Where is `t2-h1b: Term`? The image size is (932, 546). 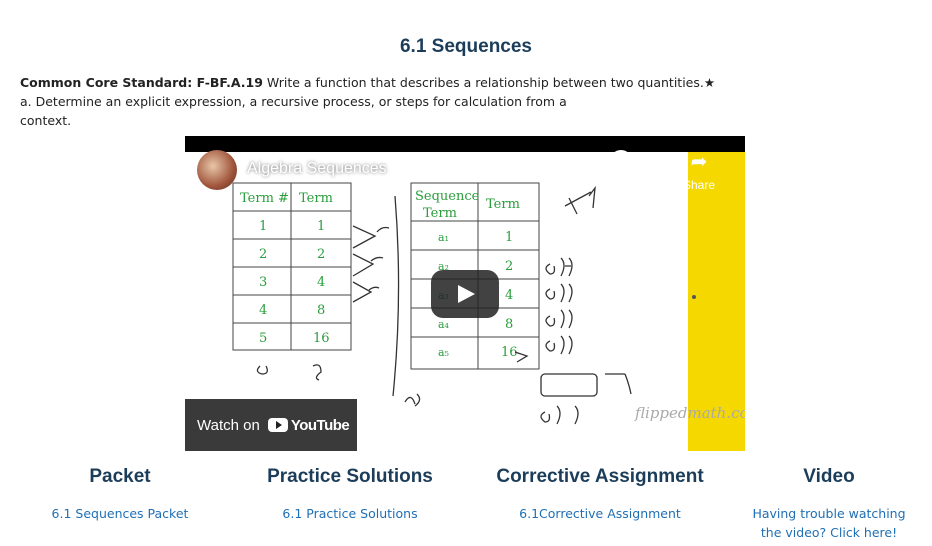
t2-h1b: Term is located at coordinates (440, 213).